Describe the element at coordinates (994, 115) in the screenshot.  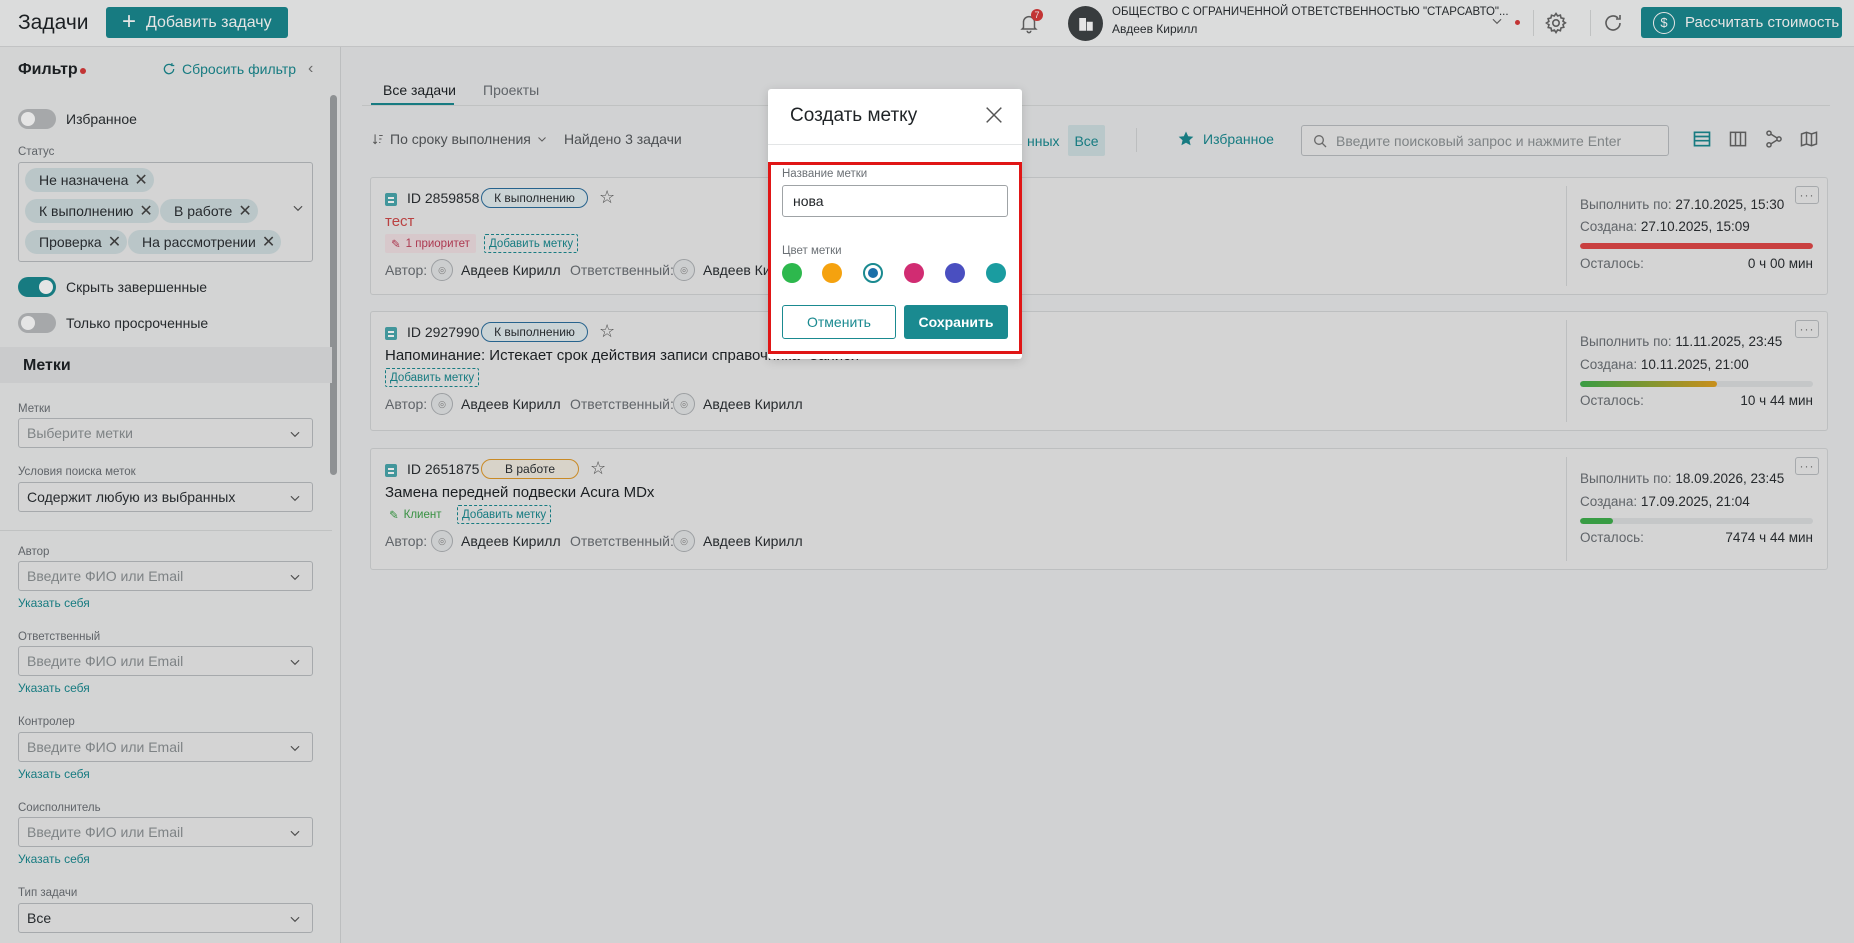
I see `close-icon` at that location.